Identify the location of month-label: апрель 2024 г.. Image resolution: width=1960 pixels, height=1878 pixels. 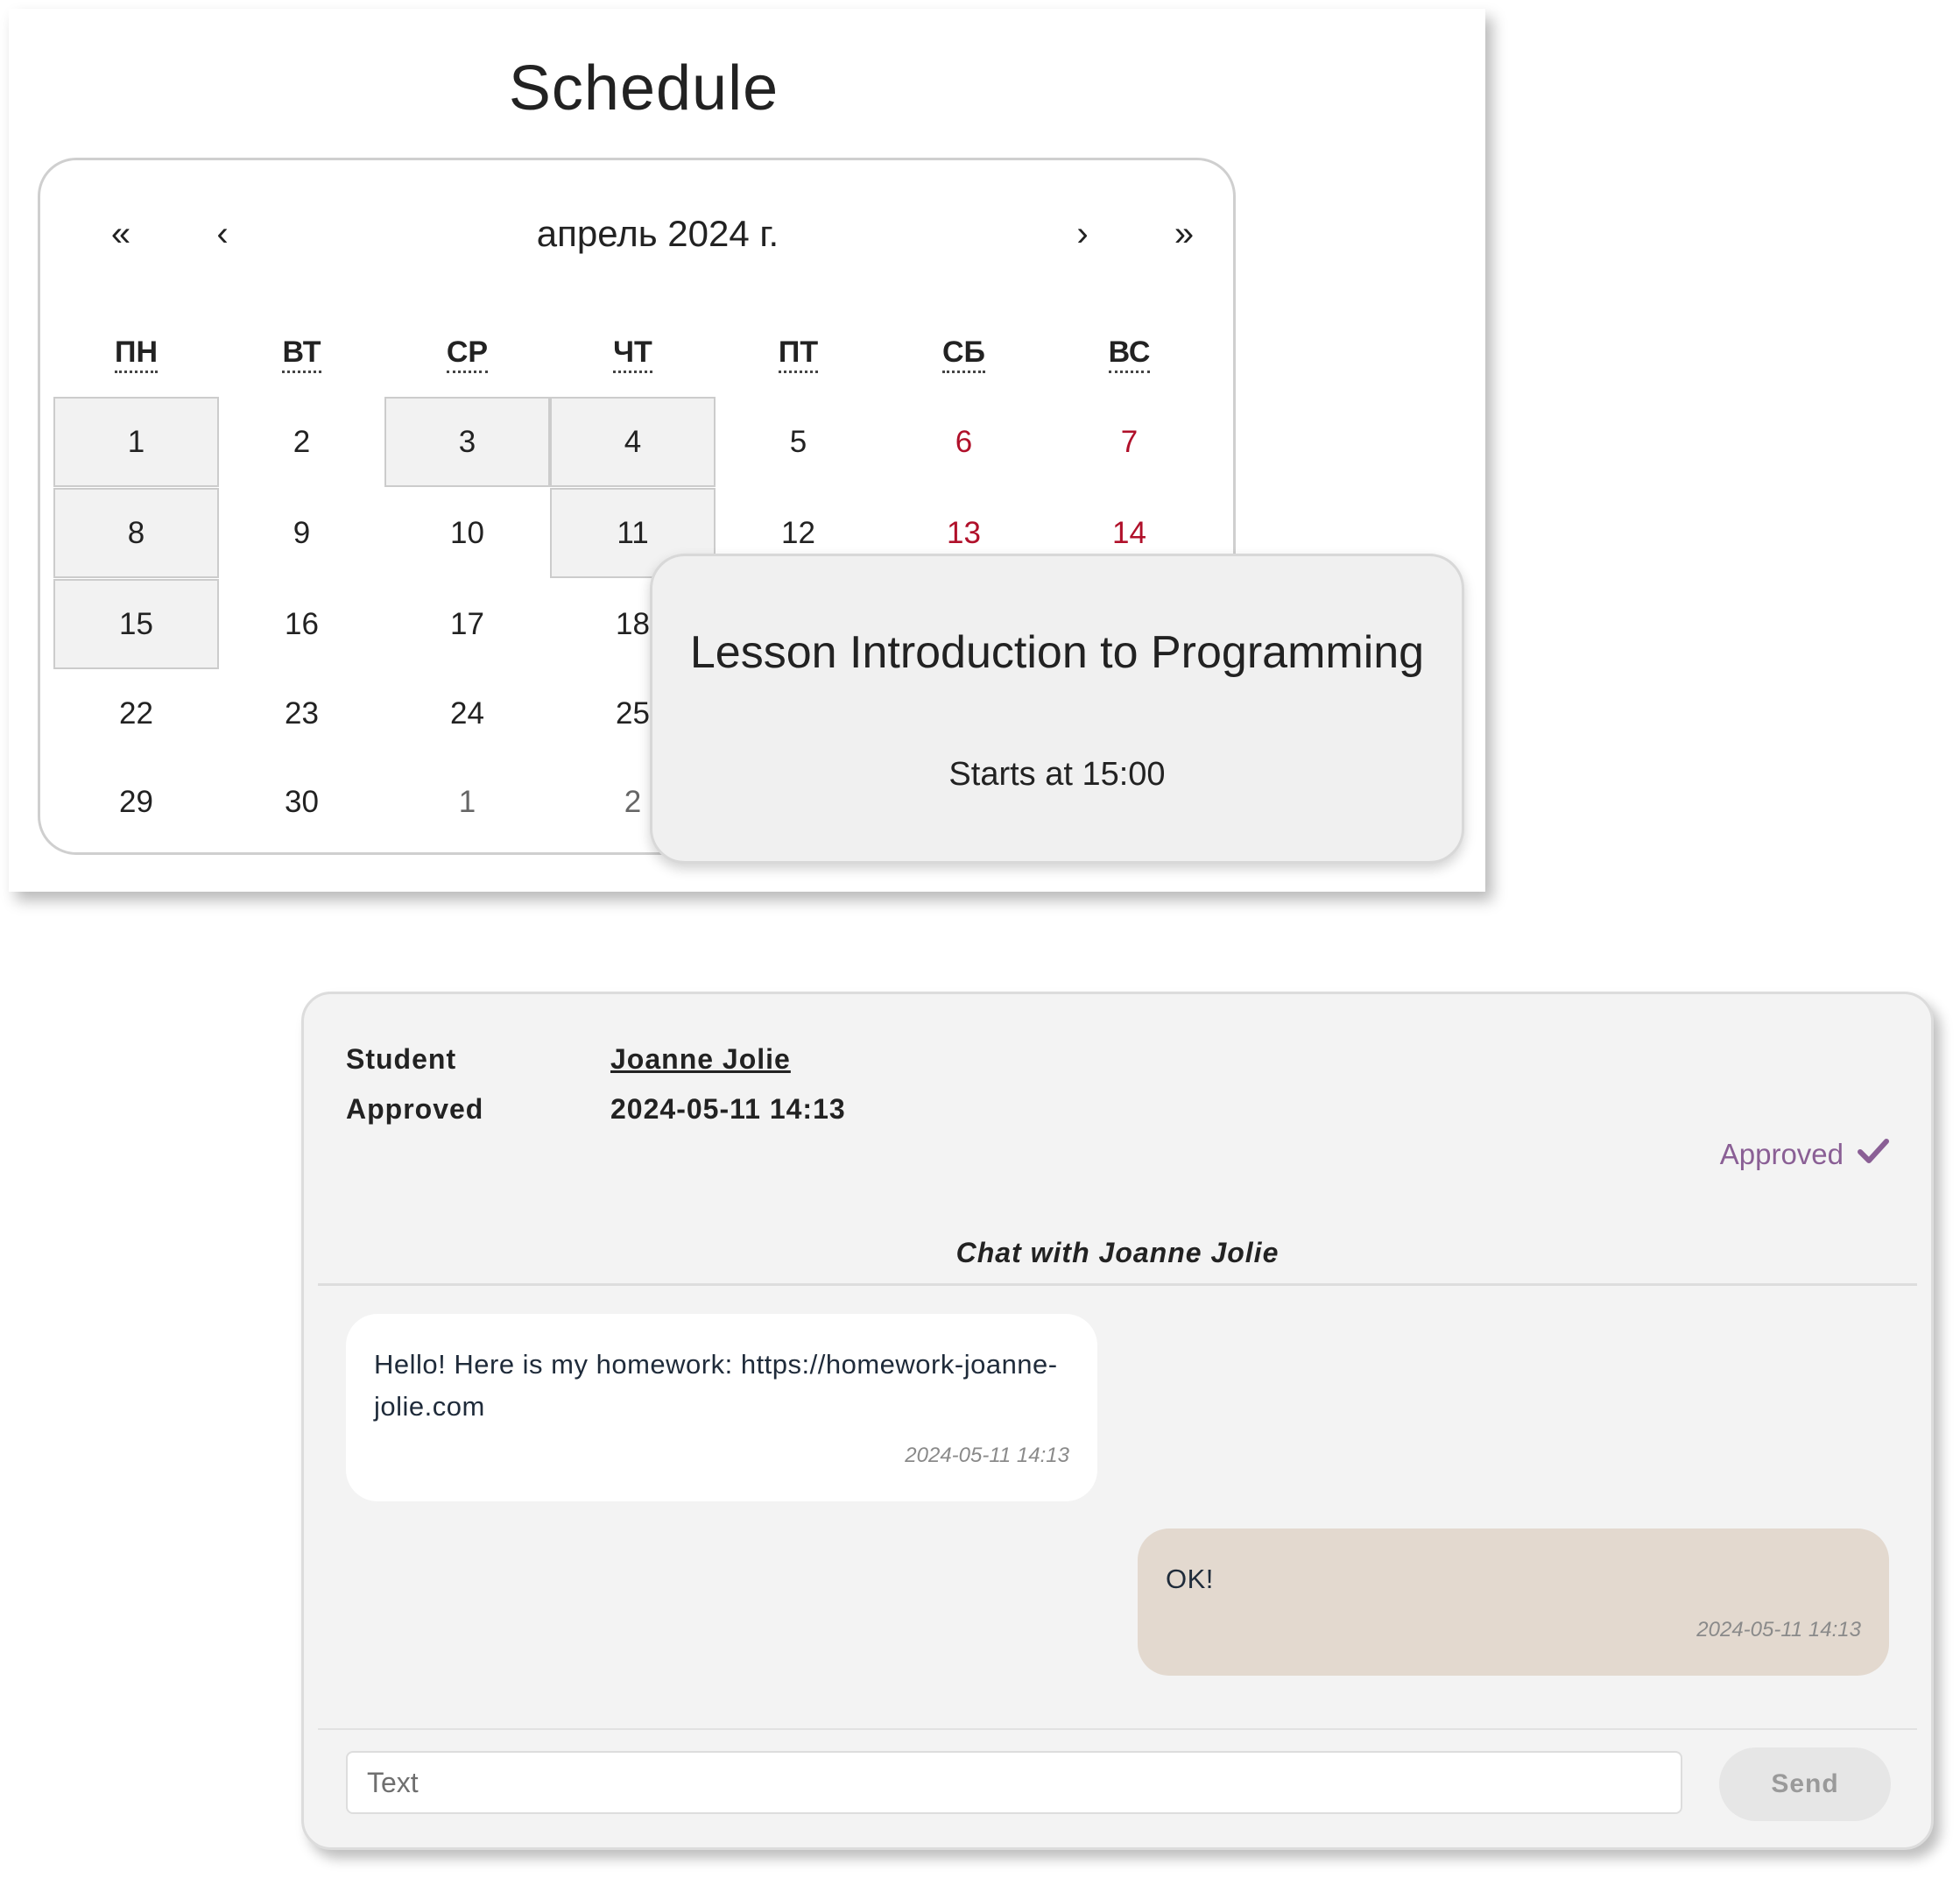
(657, 234).